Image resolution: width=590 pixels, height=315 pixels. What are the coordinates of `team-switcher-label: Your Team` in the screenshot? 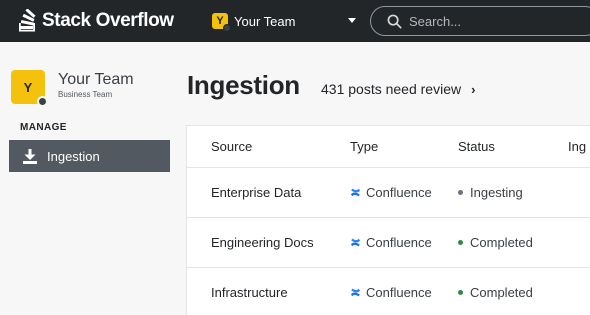 It's located at (265, 21).